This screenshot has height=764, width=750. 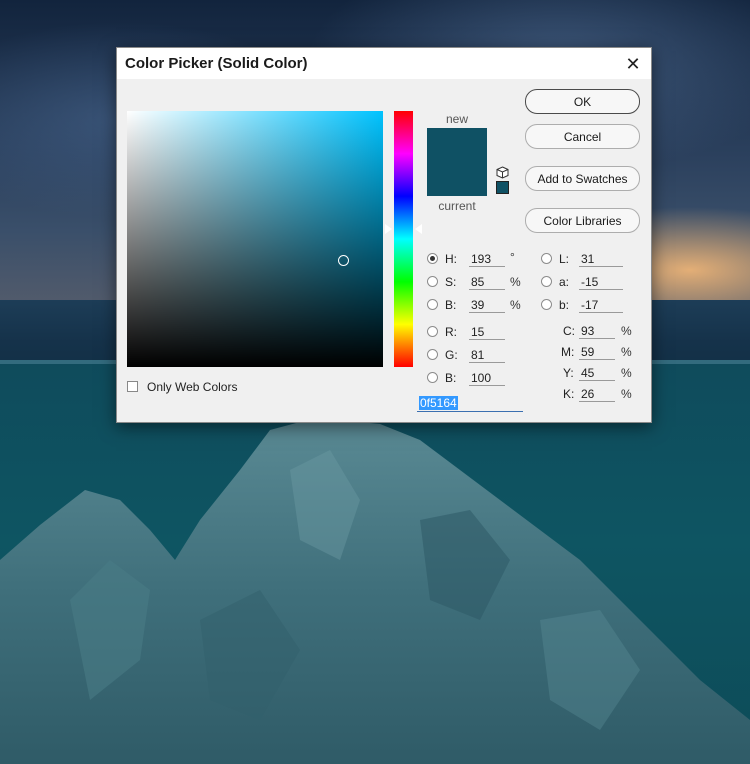 What do you see at coordinates (597, 394) in the screenshot?
I see `k-field: 26` at bounding box center [597, 394].